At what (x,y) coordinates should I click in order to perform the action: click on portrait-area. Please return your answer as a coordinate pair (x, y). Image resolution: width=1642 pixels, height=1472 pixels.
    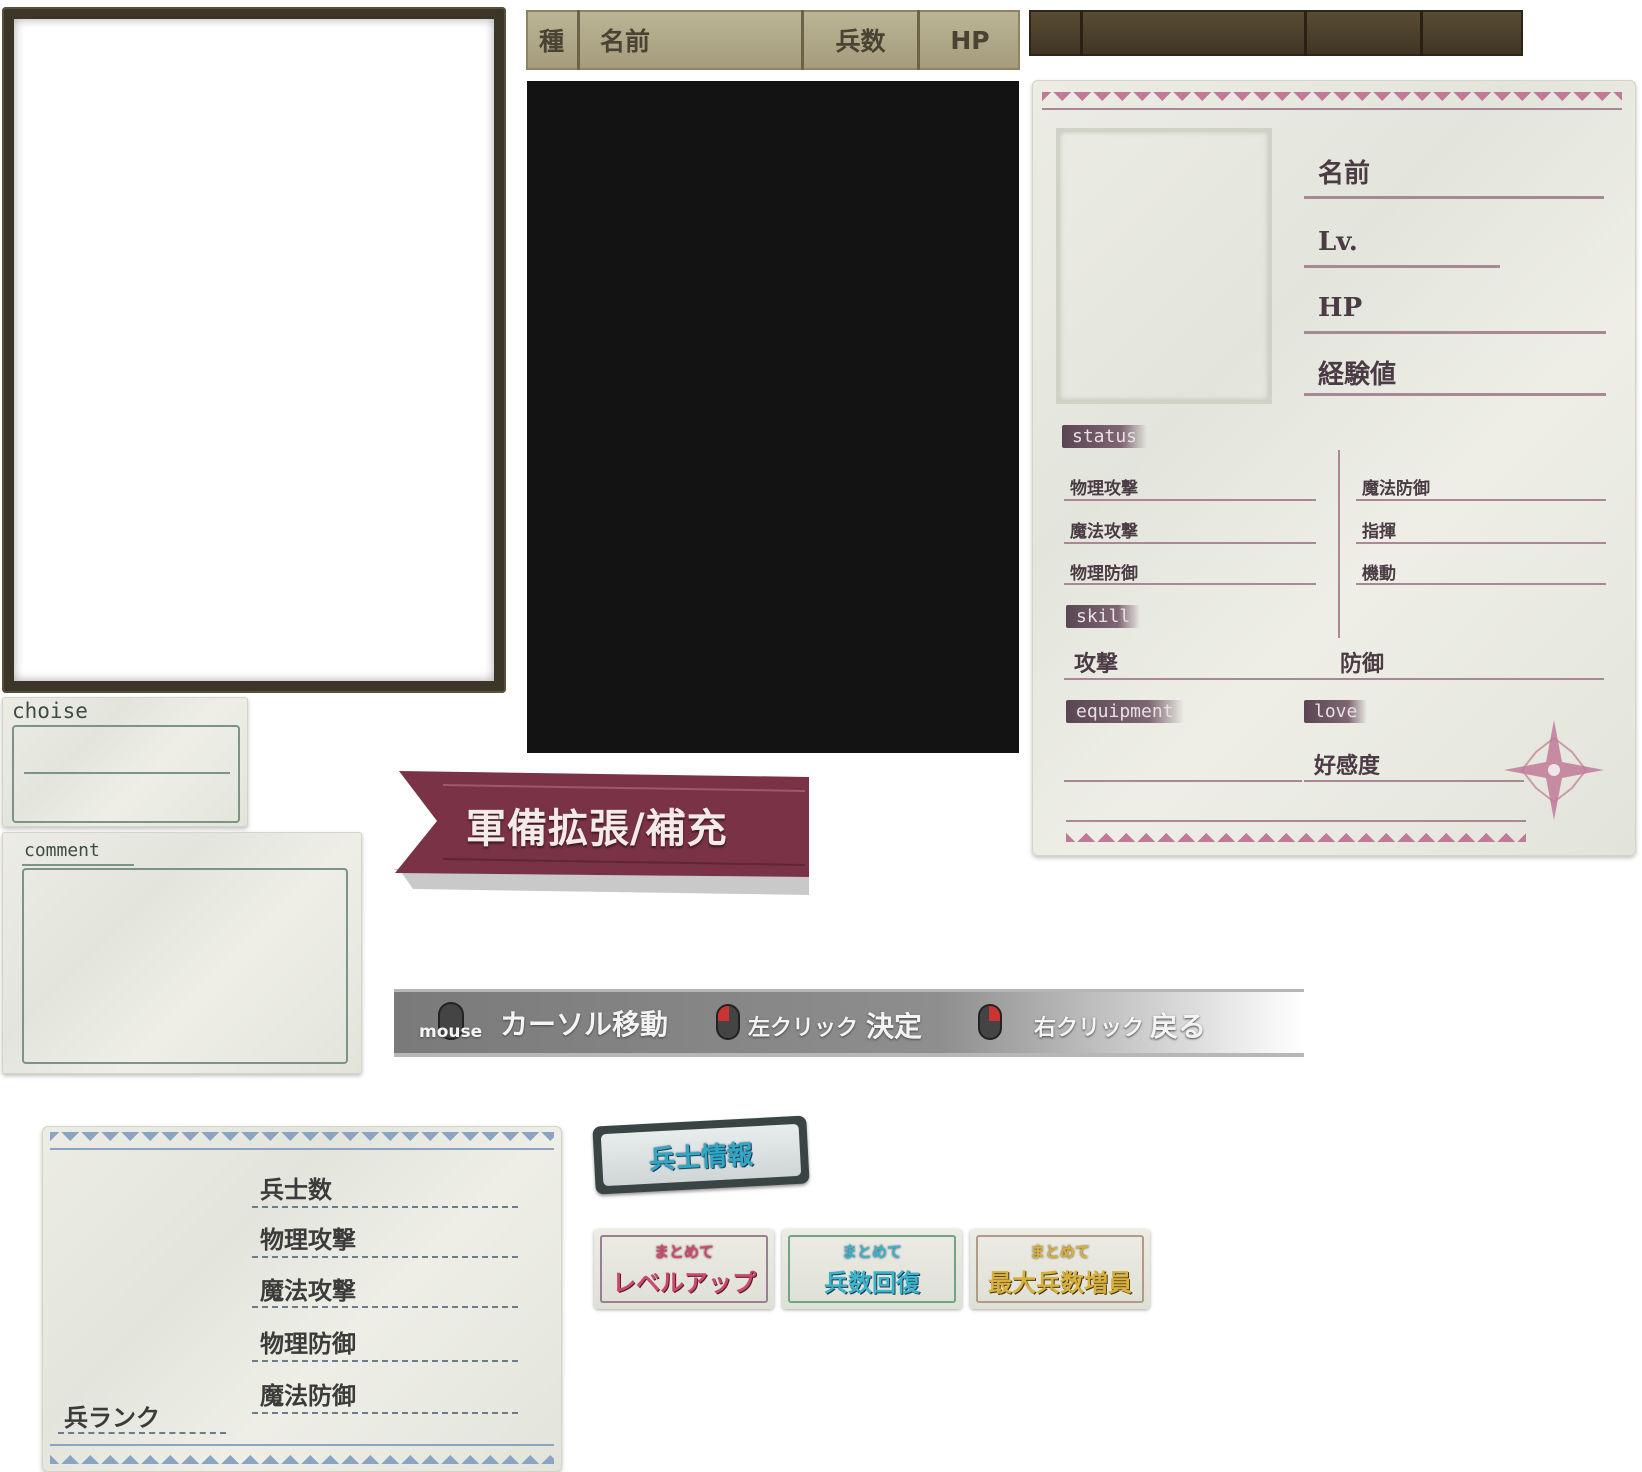
    Looking at the image, I should click on (254, 350).